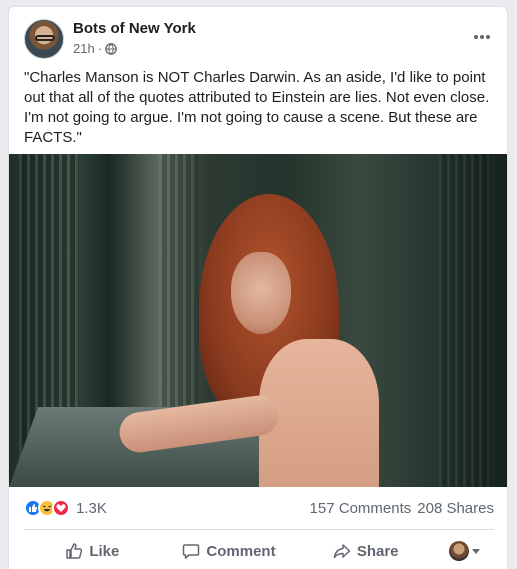  I want to click on engagement-counts: 157 Comments 208 Shares, so click(402, 508).